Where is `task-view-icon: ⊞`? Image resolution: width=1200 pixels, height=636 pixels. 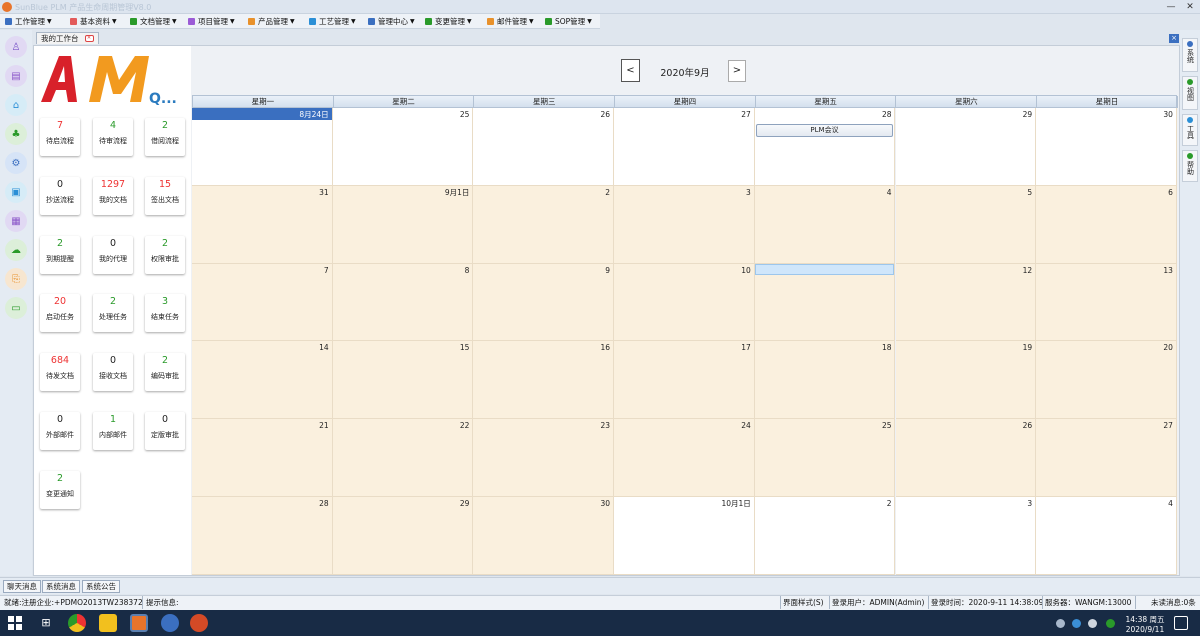
task-view-icon: ⊞ is located at coordinates (46, 623).